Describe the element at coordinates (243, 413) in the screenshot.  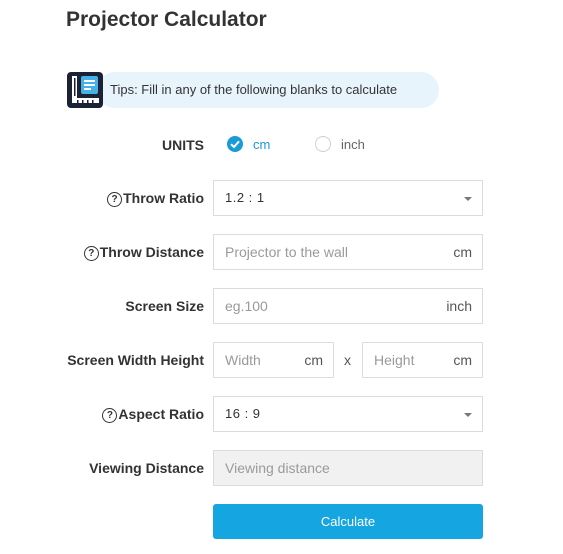
I see `aspect-ratio-value: 16 : 9` at that location.